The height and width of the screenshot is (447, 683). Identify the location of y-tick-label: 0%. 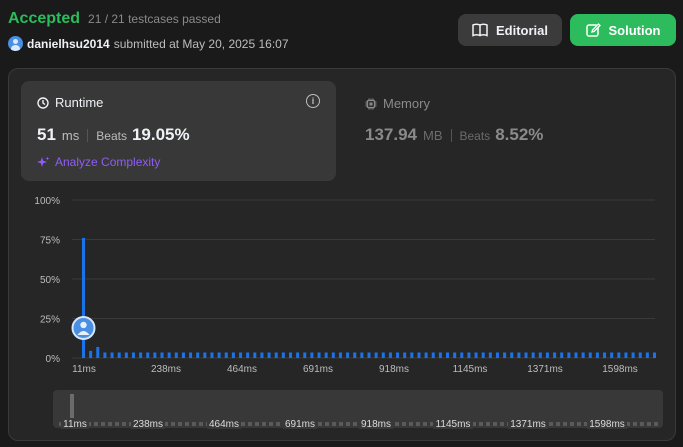
(53, 359).